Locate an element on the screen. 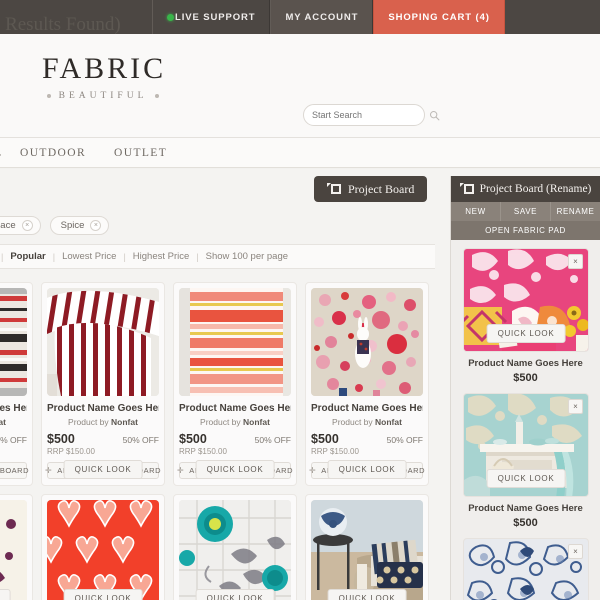 The image size is (600, 600). project-board-panel-header: Project Board (Rename) is located at coordinates (525, 189).